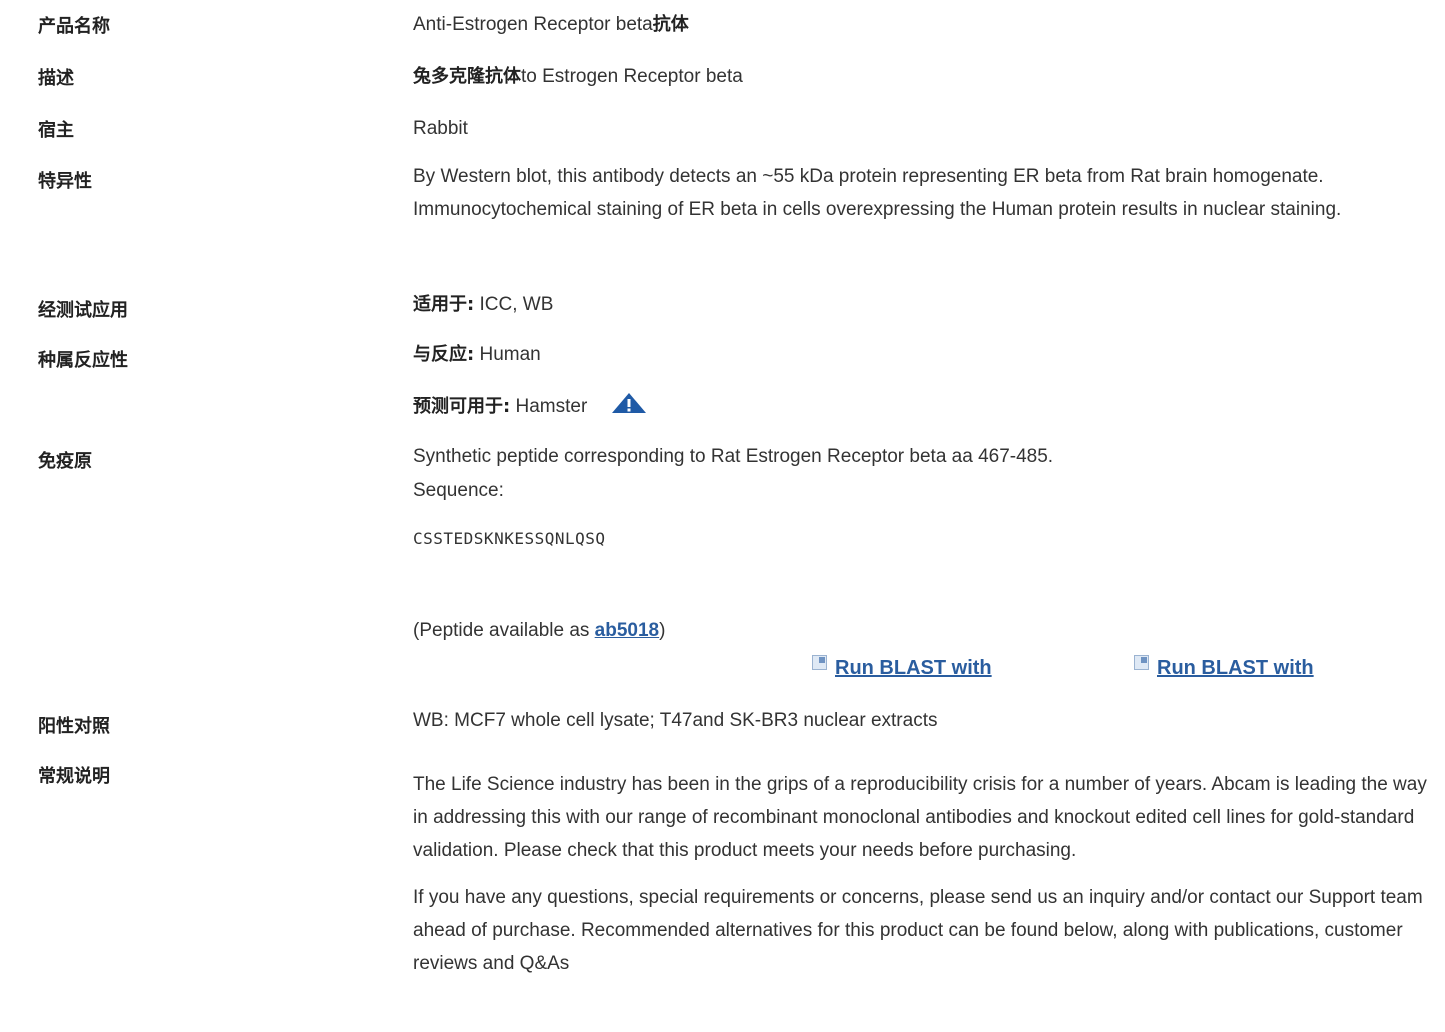  I want to click on run-blast-link-1: Run BLAST with, so click(902, 668).